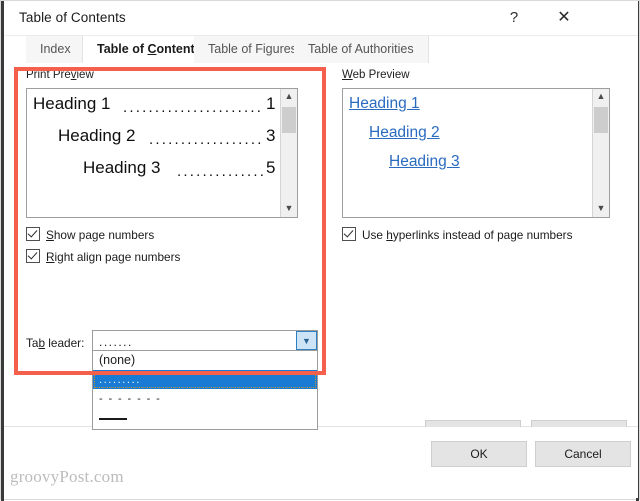 Image resolution: width=640 pixels, height=501 pixels. Describe the element at coordinates (56, 49) in the screenshot. I see `tab-index: Index` at that location.